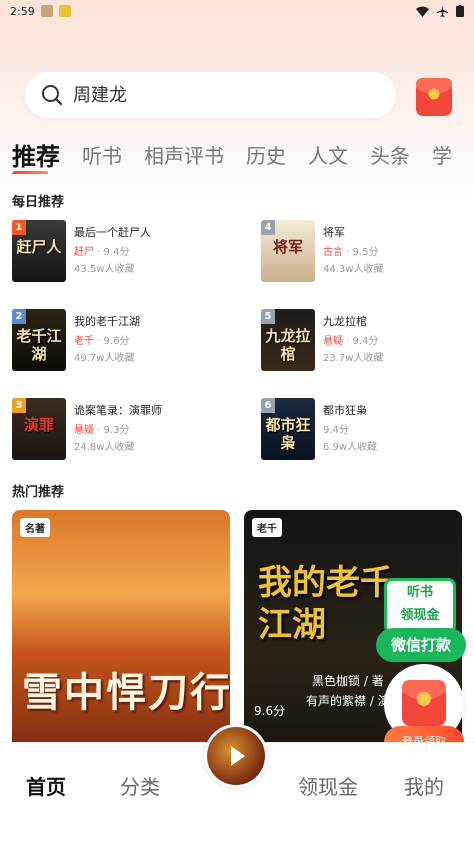 This screenshot has height=843, width=474. I want to click on book-tag: 古言, so click(333, 252).